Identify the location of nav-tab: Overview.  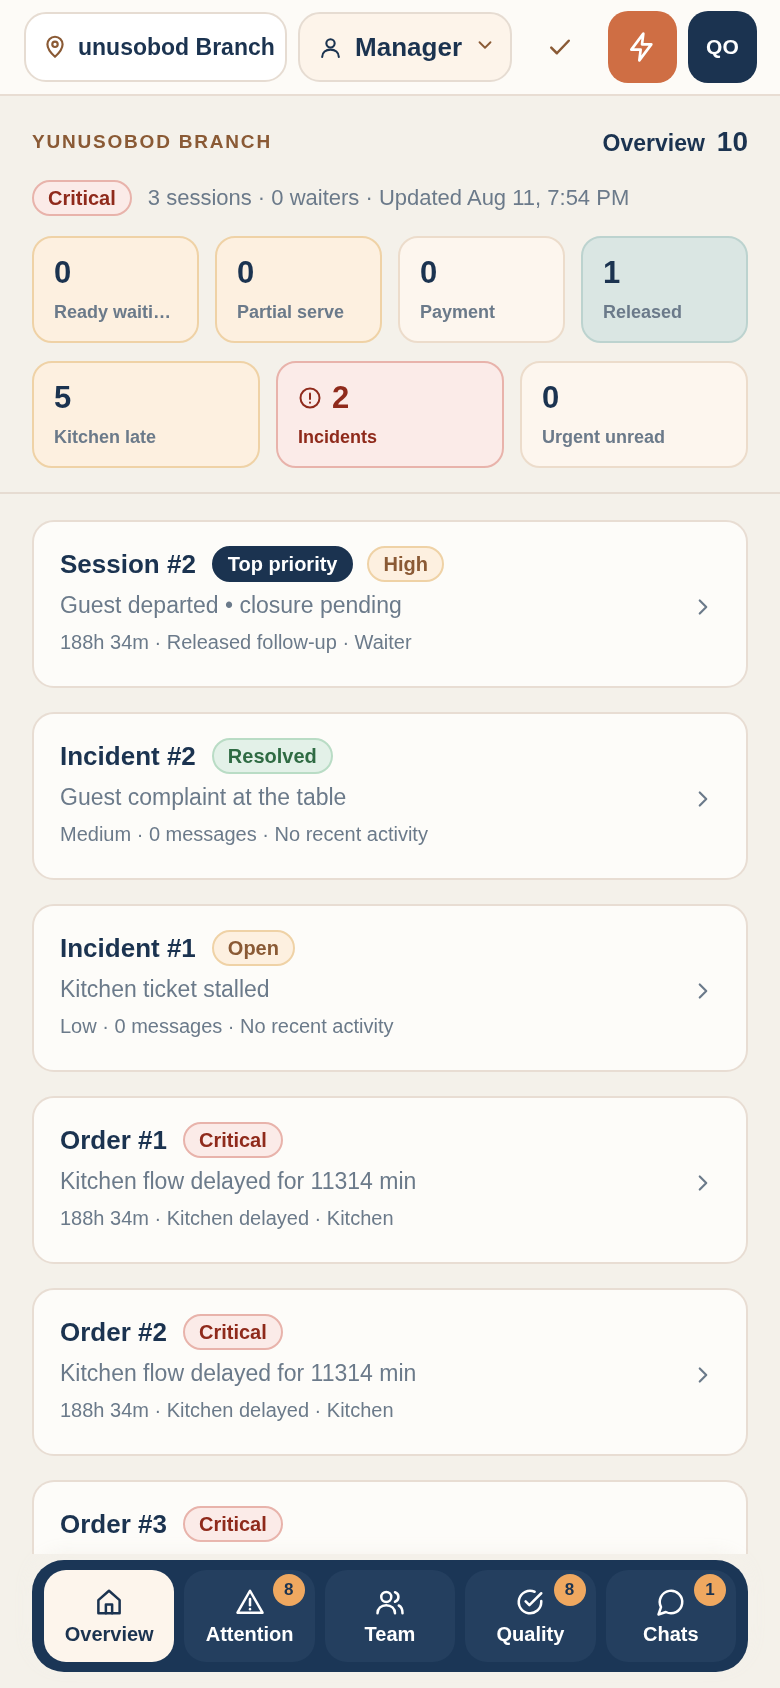
(109, 1616).